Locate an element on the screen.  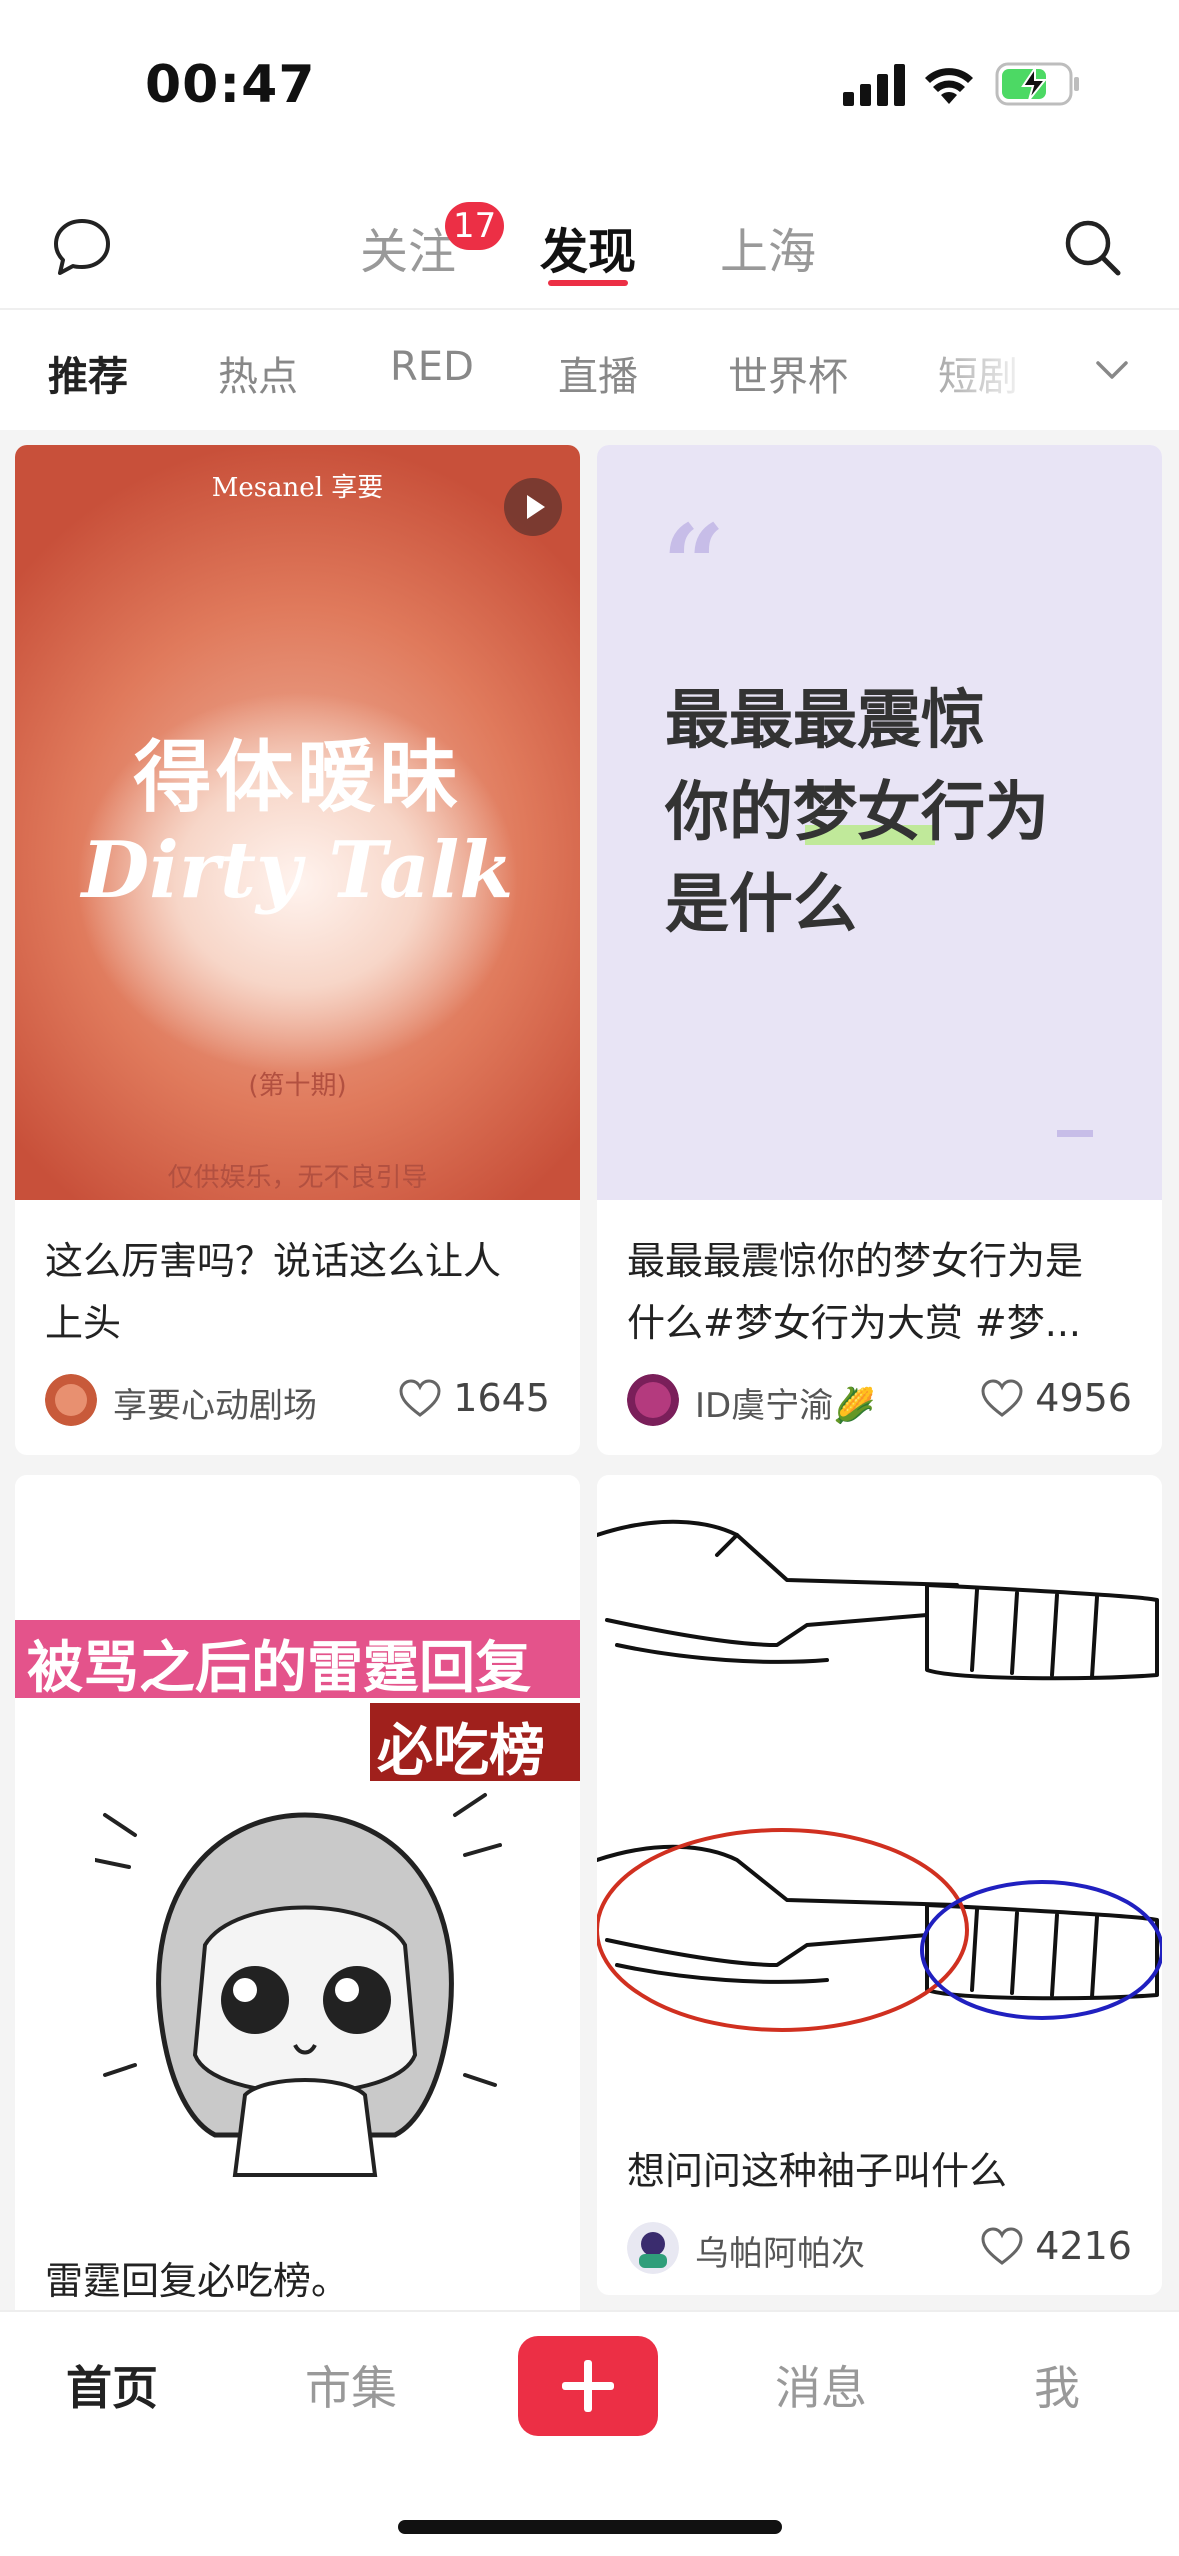
bottom-tab-bar: 首页 市集 消息 我 is located at coordinates (589, 2433).